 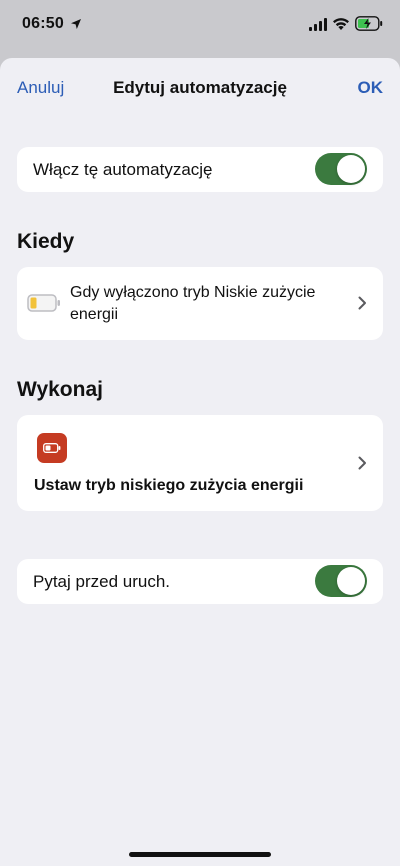 What do you see at coordinates (200, 26) in the screenshot?
I see `status-bar: 06:50` at bounding box center [200, 26].